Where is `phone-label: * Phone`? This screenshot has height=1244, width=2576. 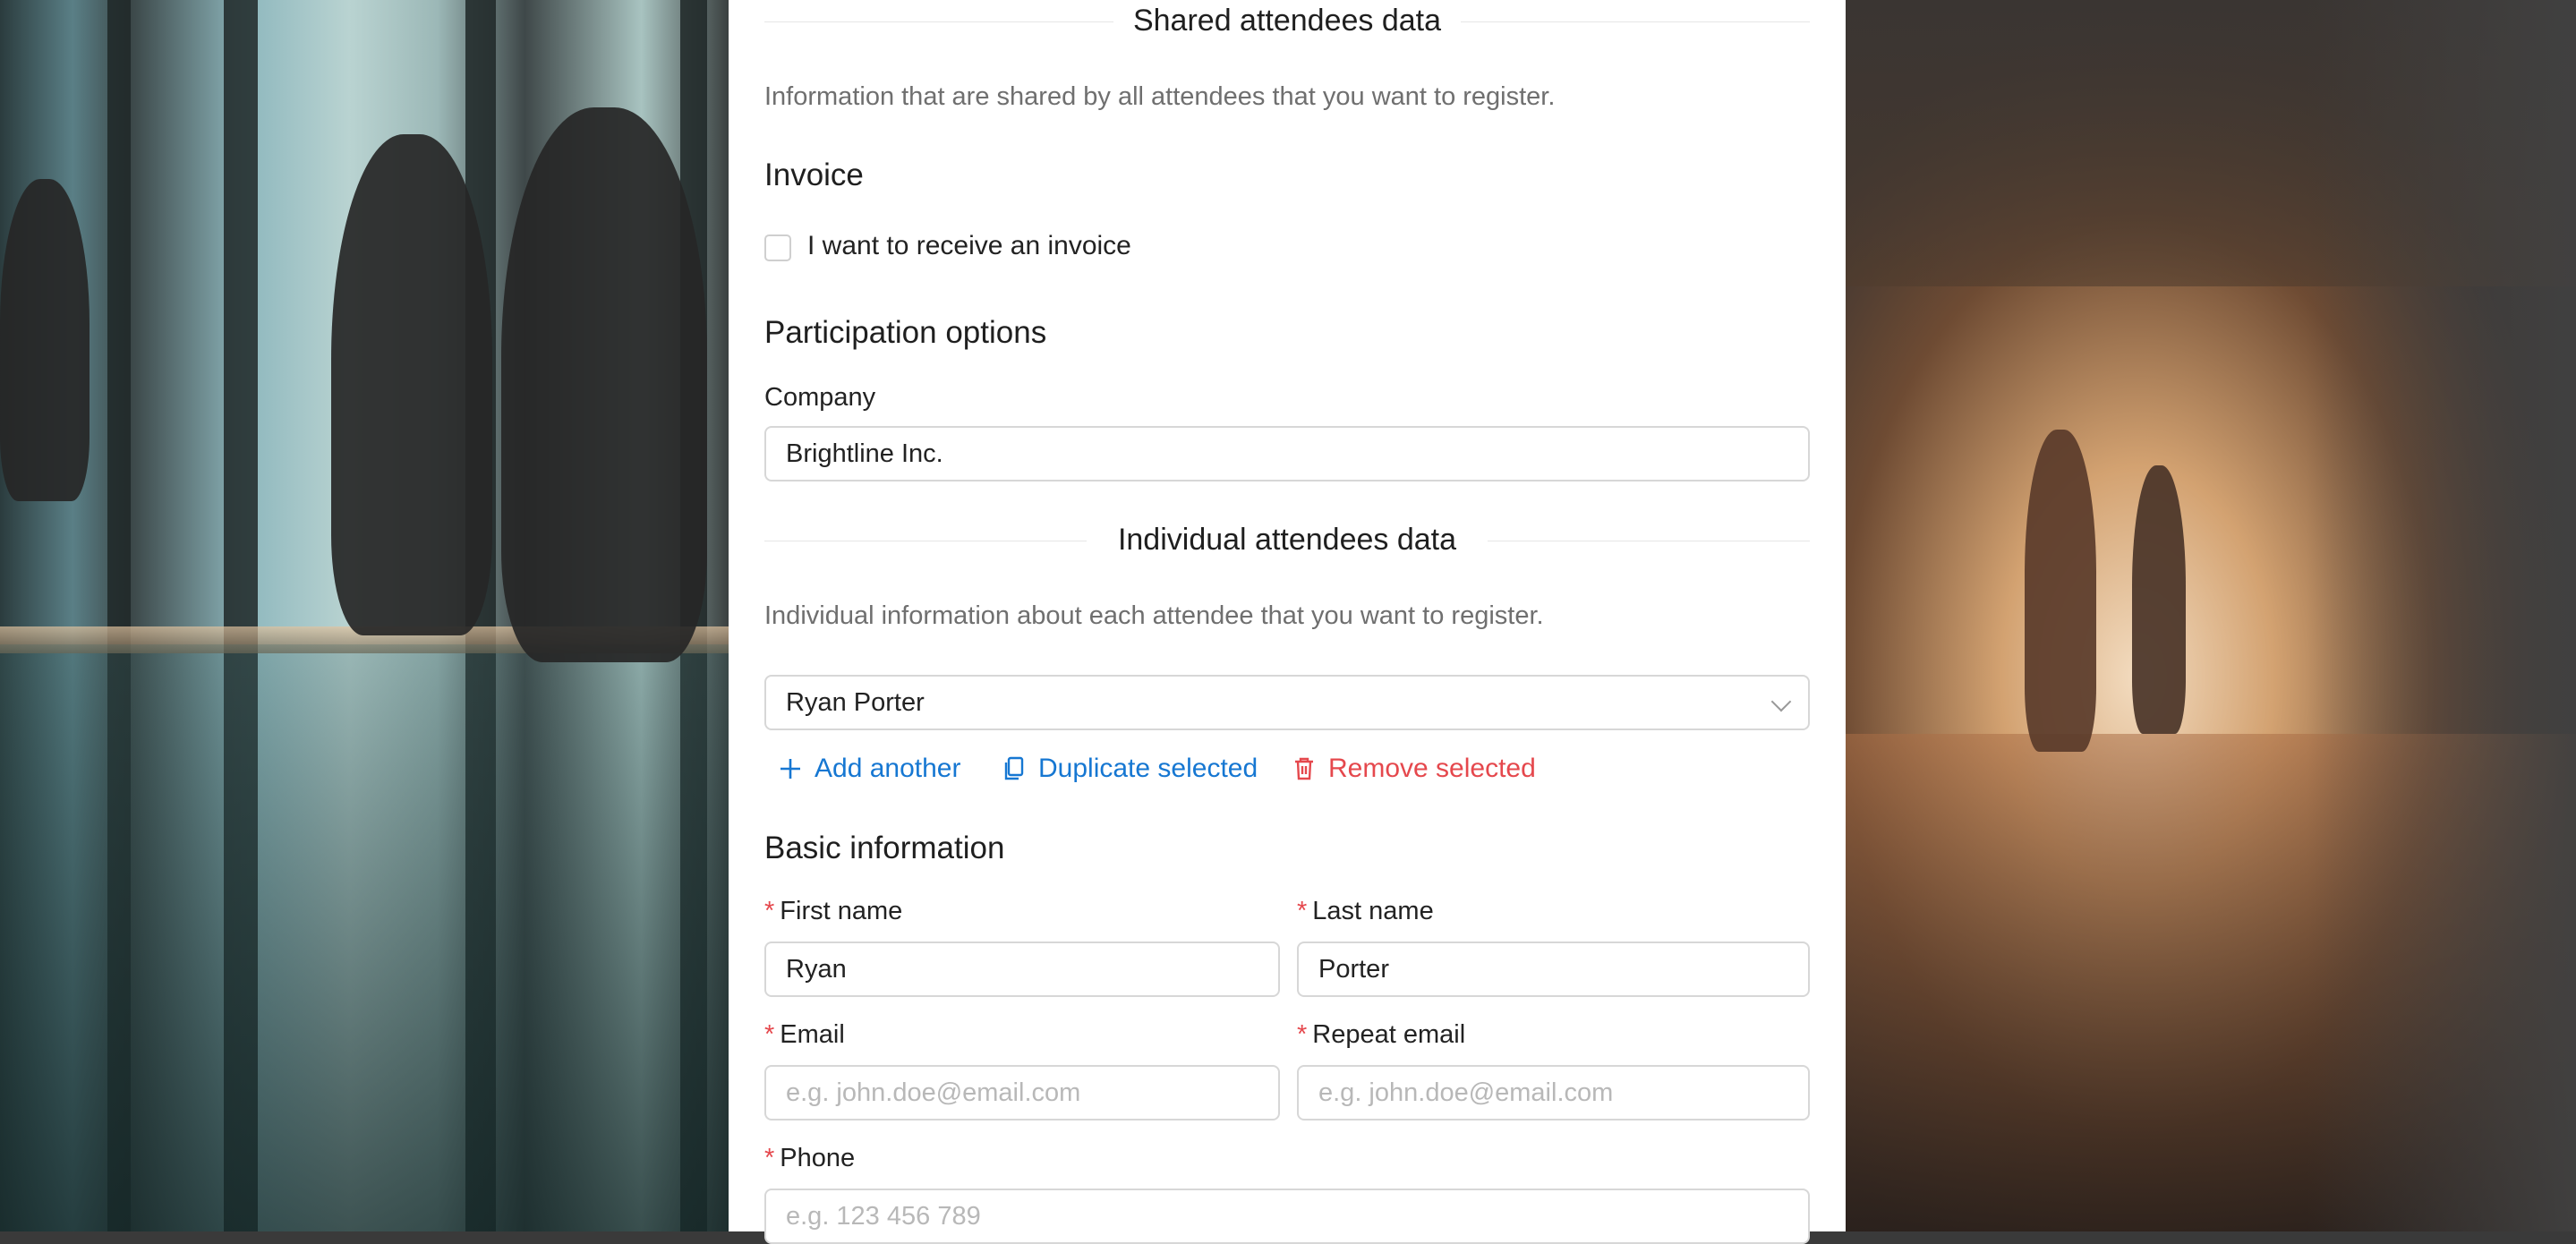 phone-label: * Phone is located at coordinates (810, 1158).